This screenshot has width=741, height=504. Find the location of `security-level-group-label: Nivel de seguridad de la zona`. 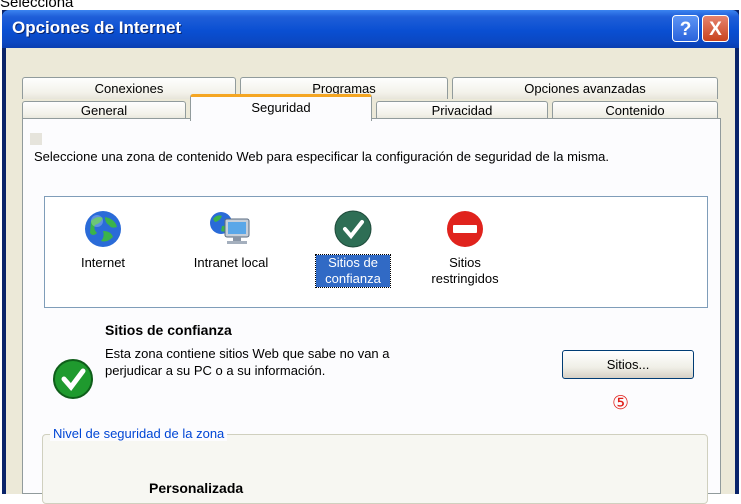

security-level-group-label: Nivel de seguridad de la zona is located at coordinates (139, 433).